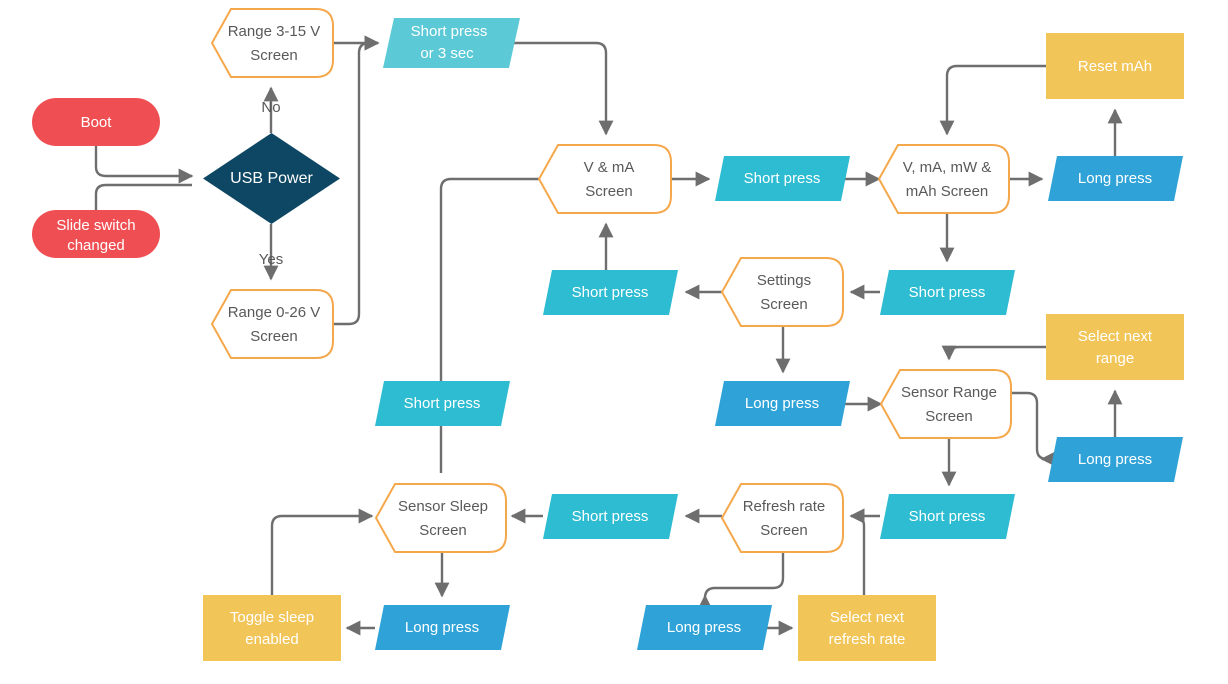 The height and width of the screenshot is (684, 1228). Describe the element at coordinates (272, 628) in the screenshot. I see `node-toggle-sleep-enabled: Toggle sleep enabled` at that location.